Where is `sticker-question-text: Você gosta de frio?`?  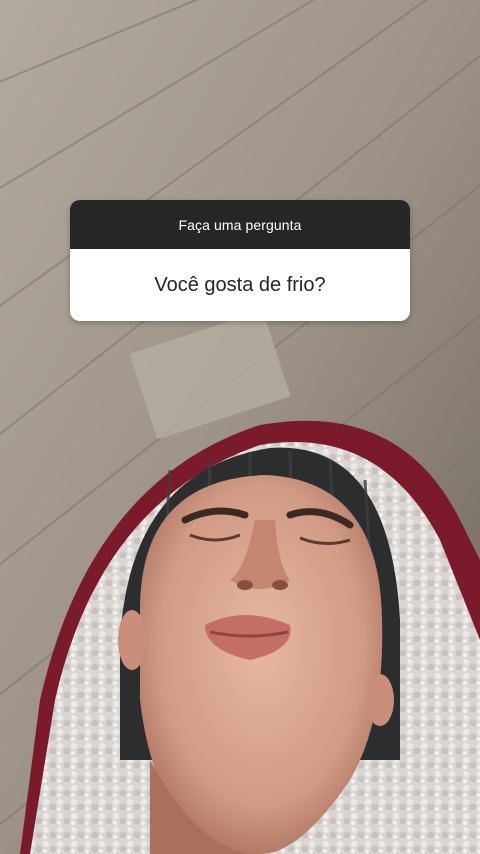
sticker-question-text: Você gosta de frio? is located at coordinates (240, 285).